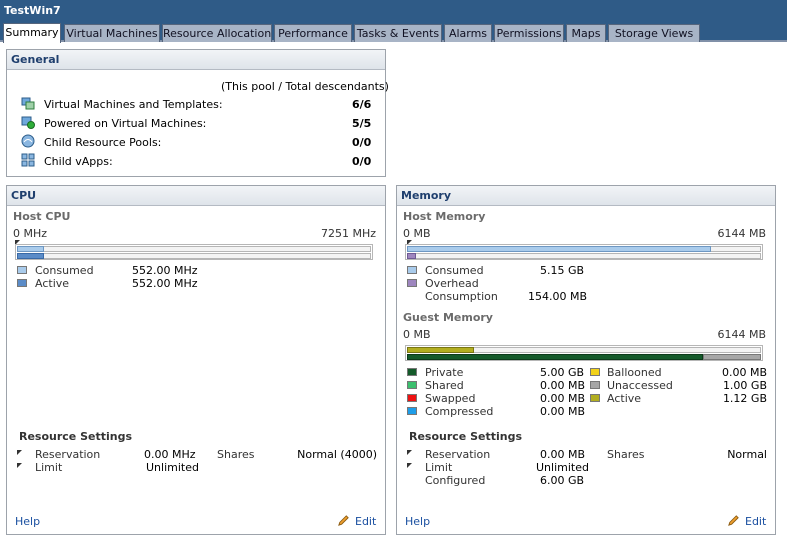 The image size is (787, 547). I want to click on cpu-limit-value: Unlimited, so click(172, 467).